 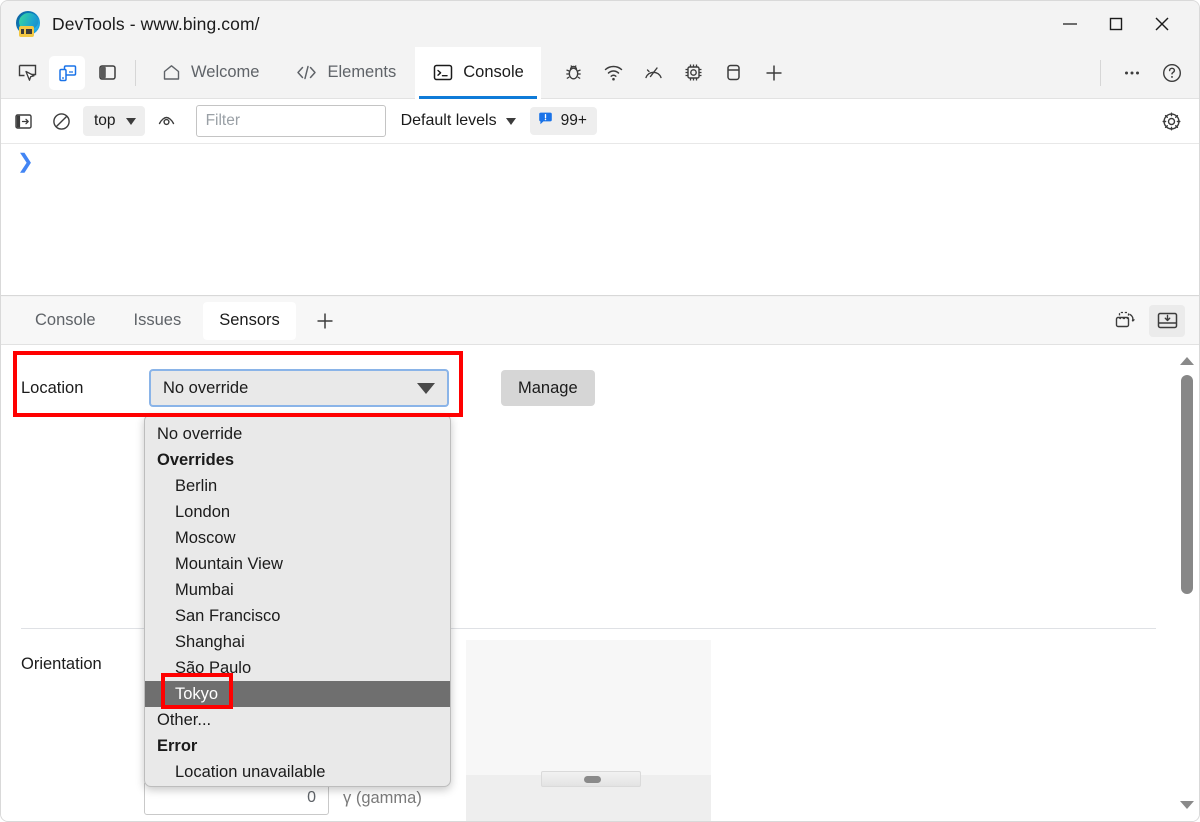 I want to click on tab-elements: Elements, so click(x=345, y=73).